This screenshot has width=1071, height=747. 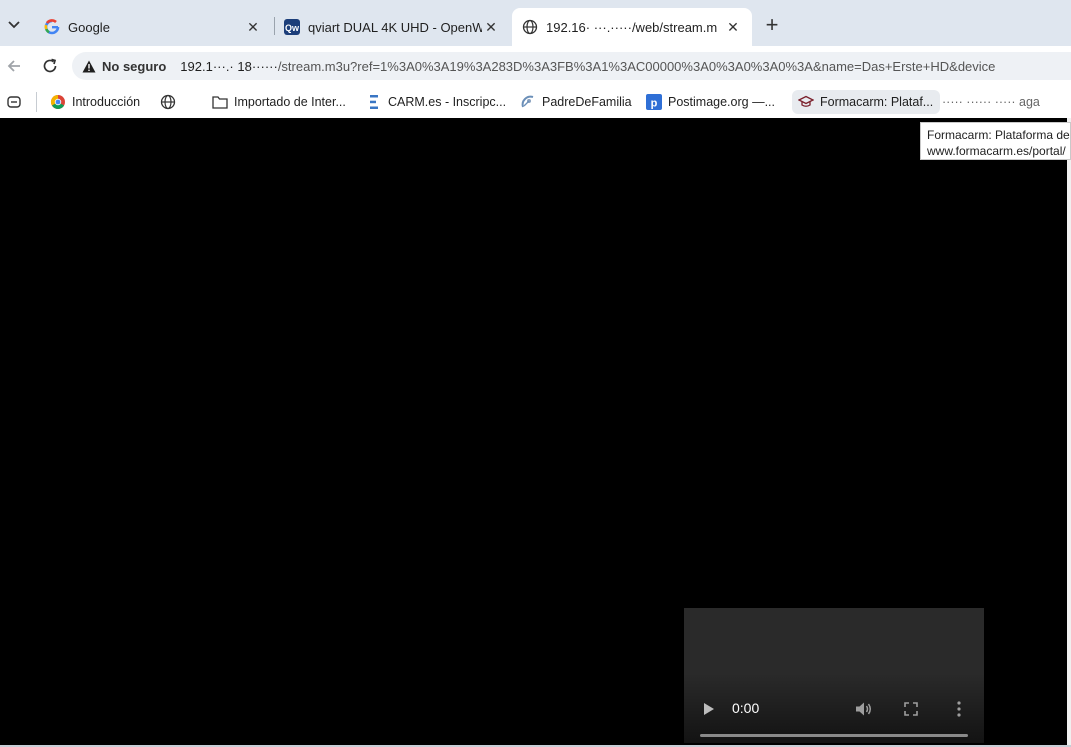 I want to click on tooltip-title: Formacarm: Plataforma de, so click(x=998, y=135).